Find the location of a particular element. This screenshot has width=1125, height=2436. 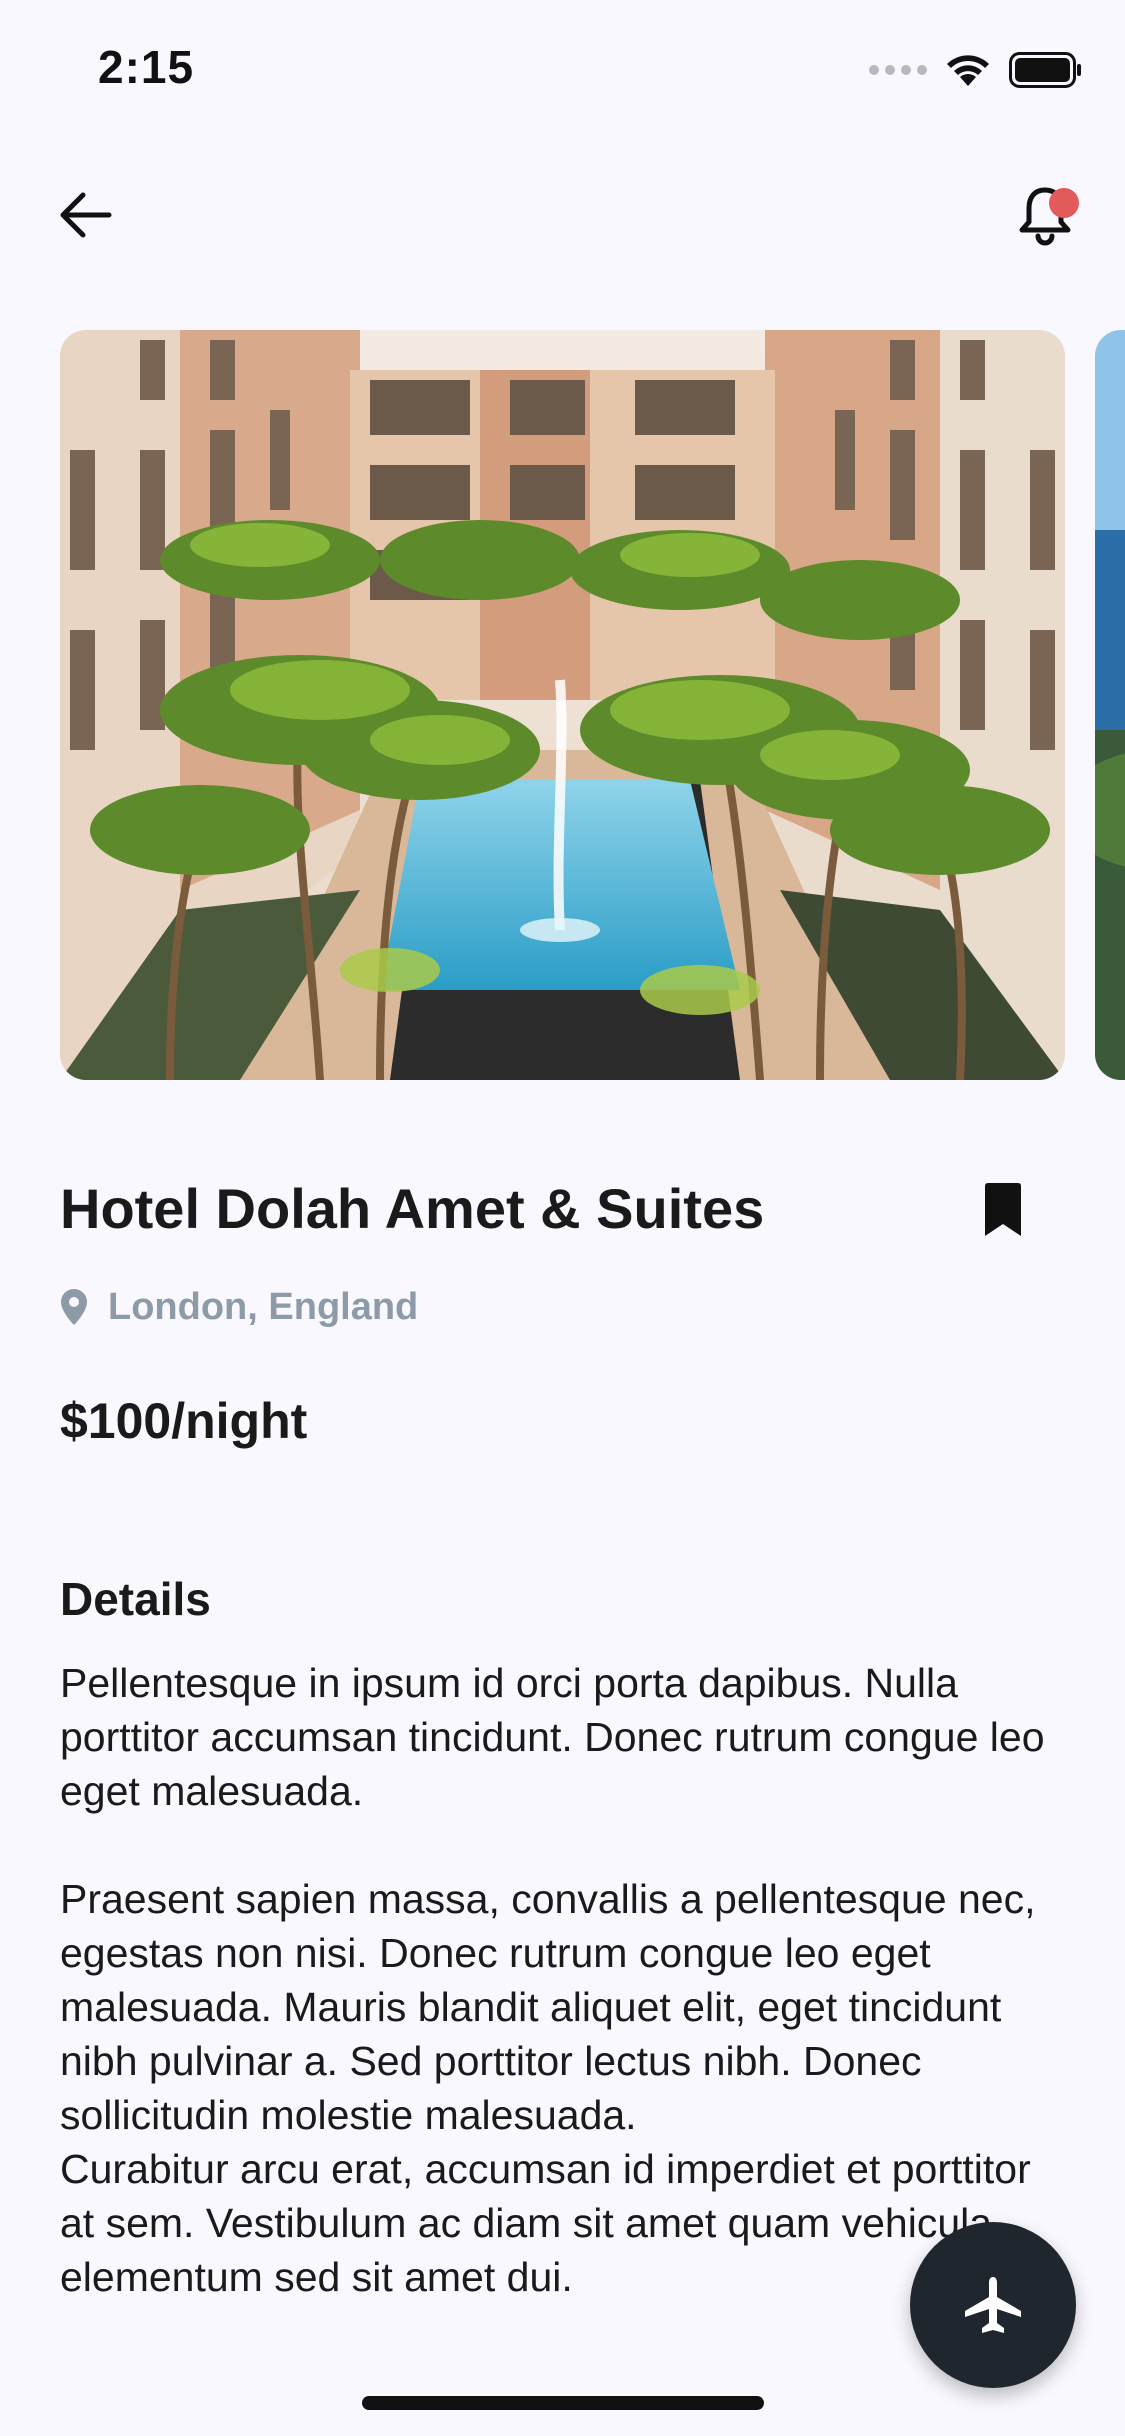

top-nav is located at coordinates (562, 215).